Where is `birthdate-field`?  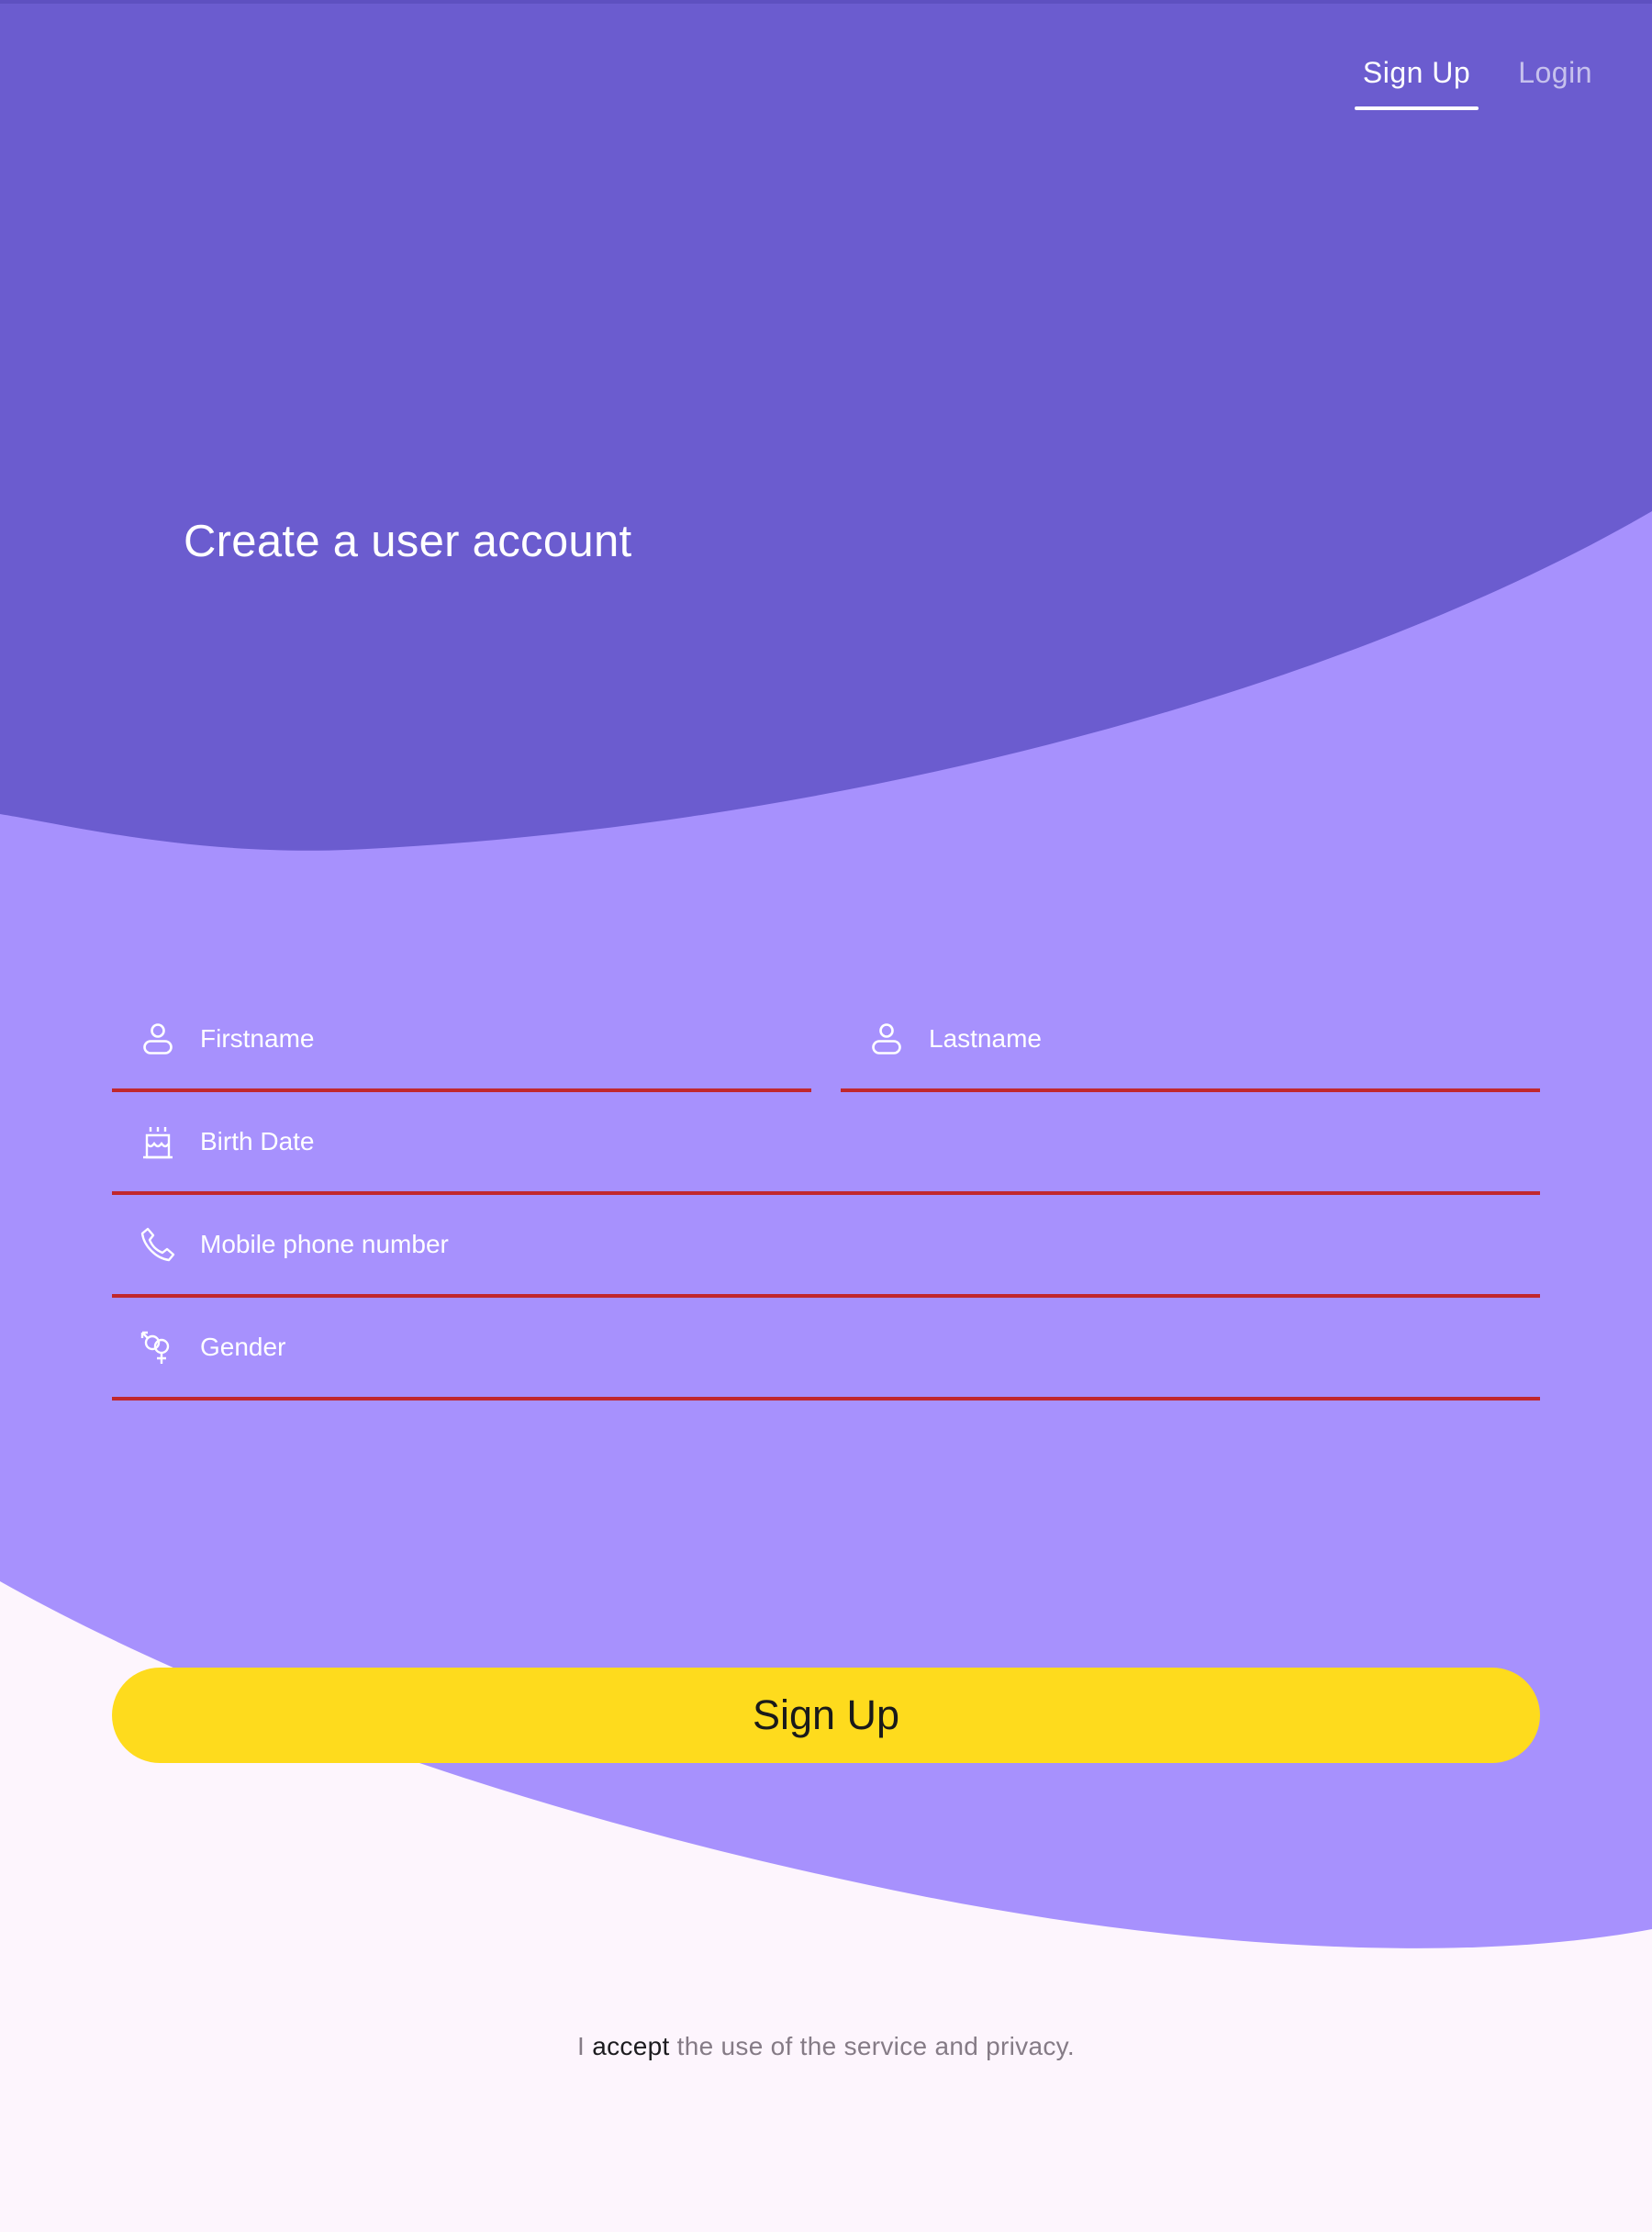 birthdate-field is located at coordinates (826, 1144).